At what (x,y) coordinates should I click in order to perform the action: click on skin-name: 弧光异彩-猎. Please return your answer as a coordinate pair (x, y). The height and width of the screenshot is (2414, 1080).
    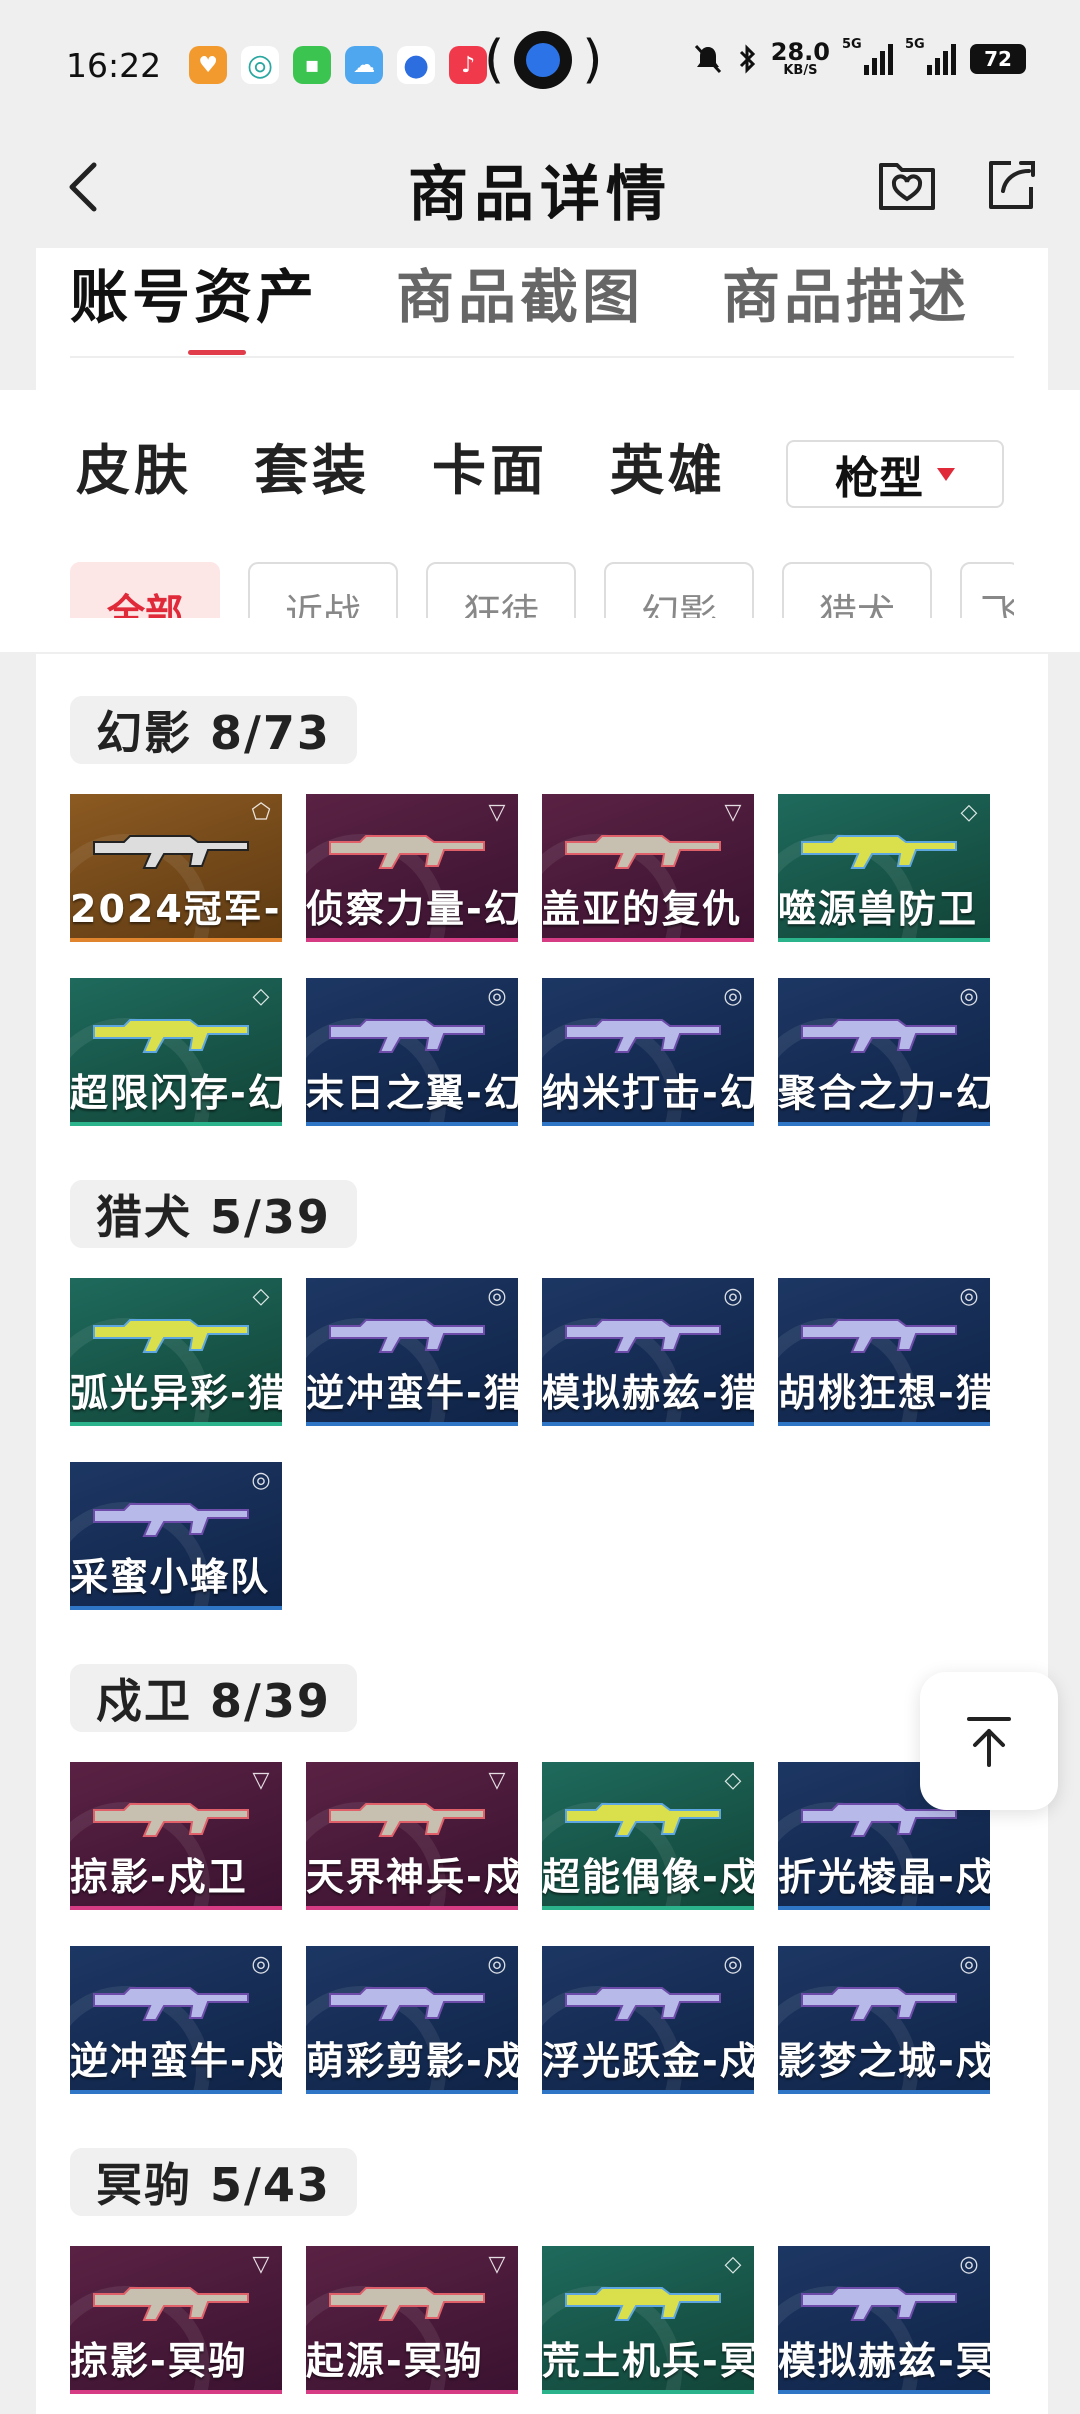
    Looking at the image, I should click on (176, 1393).